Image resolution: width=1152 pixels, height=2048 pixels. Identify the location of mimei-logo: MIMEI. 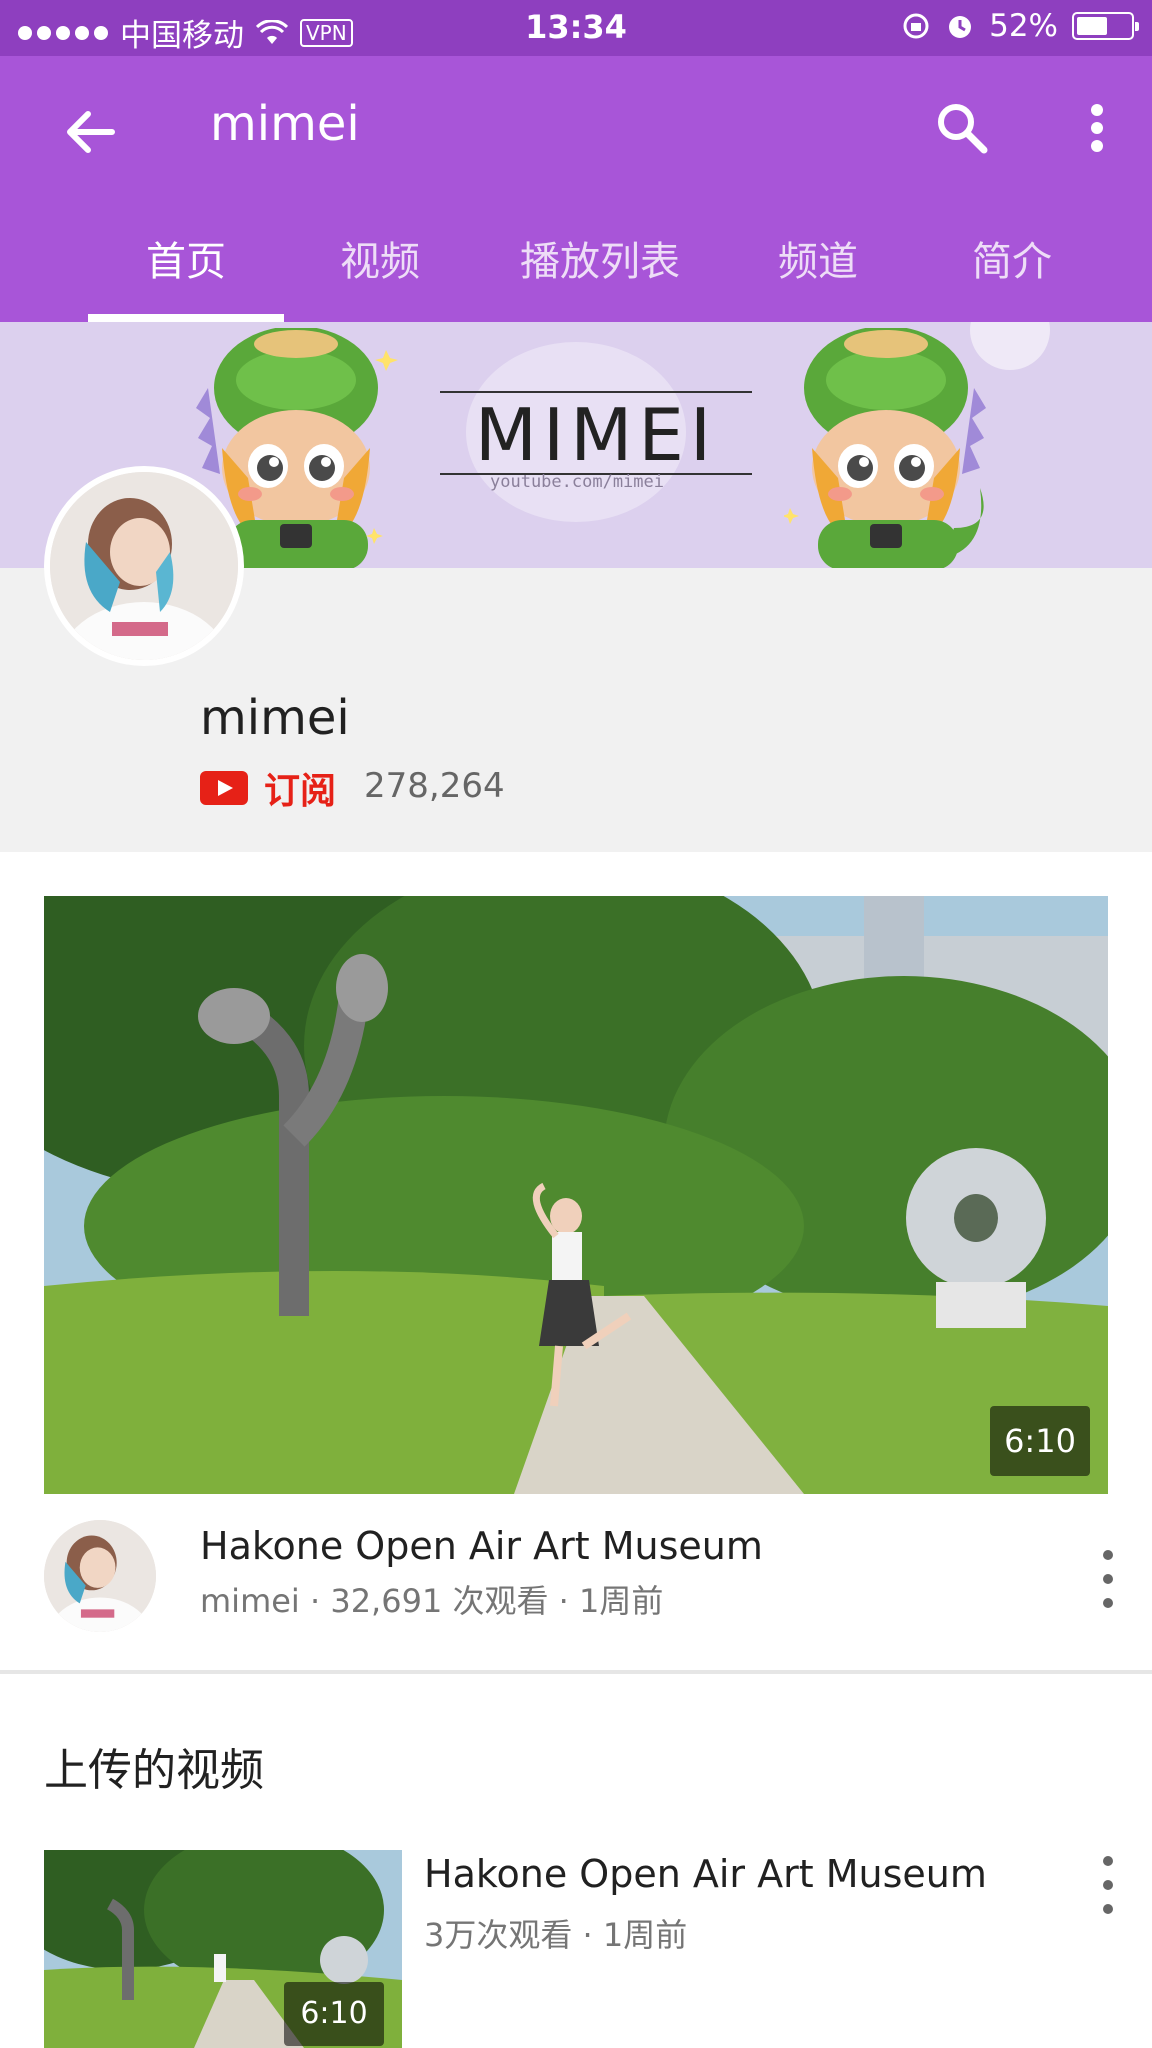
(596, 434).